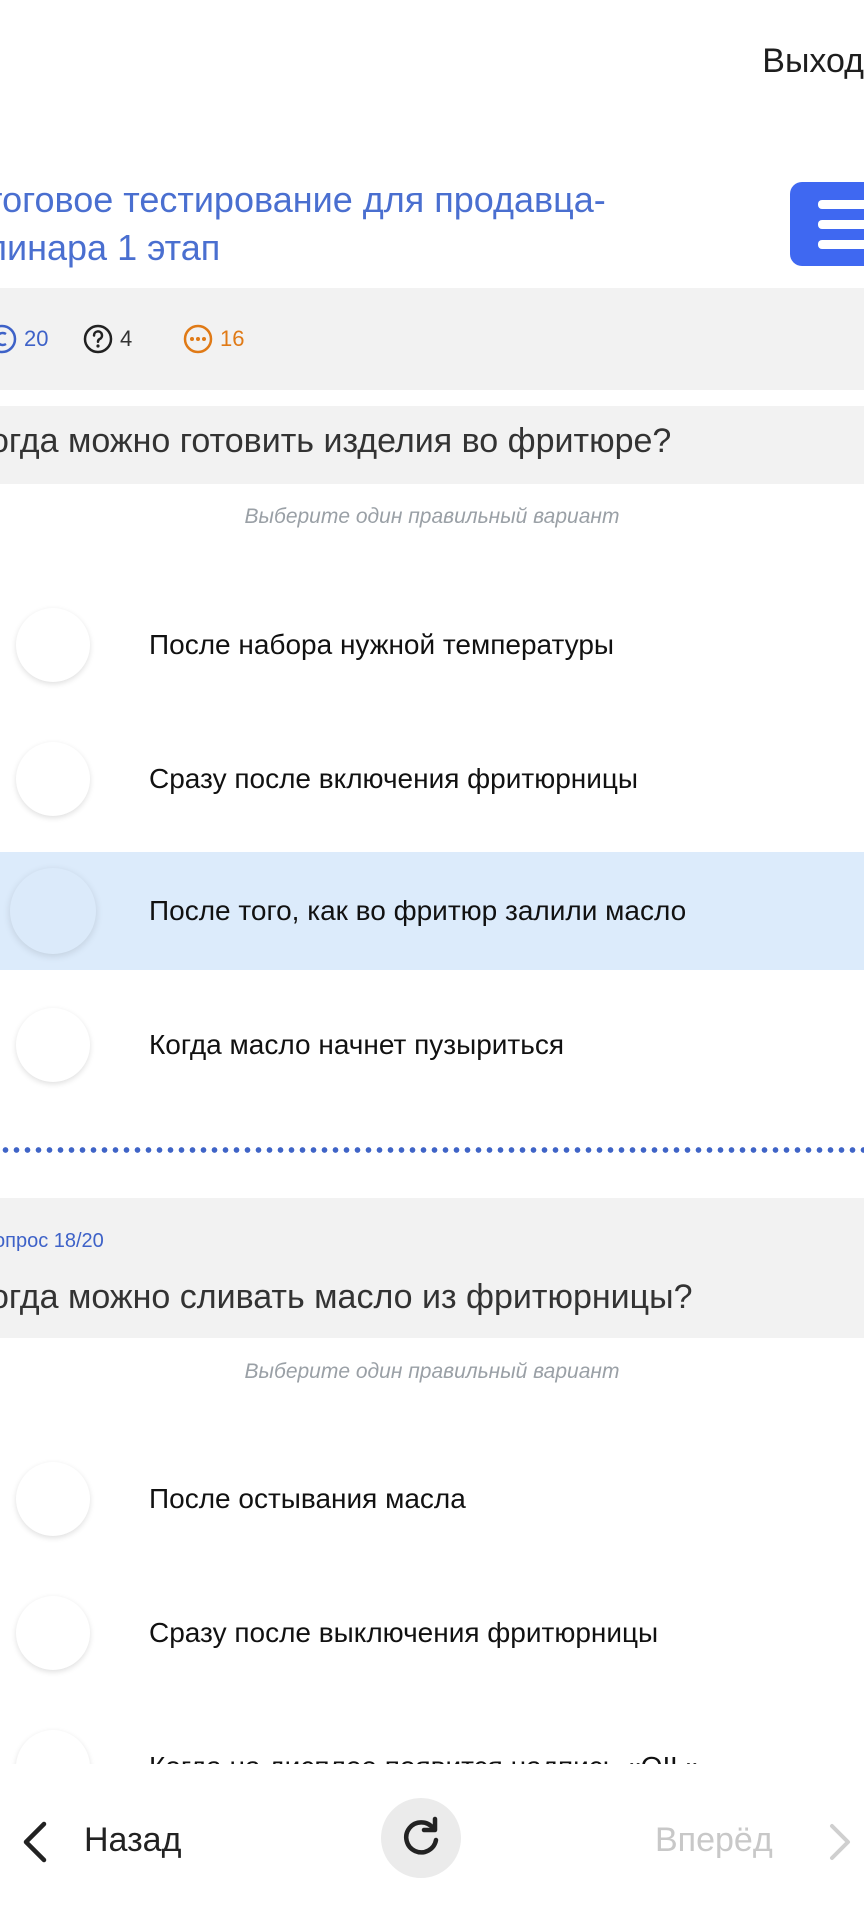  What do you see at coordinates (303, 199) in the screenshot?
I see `page-title-line-1: тоговое тестирование для продавца-` at bounding box center [303, 199].